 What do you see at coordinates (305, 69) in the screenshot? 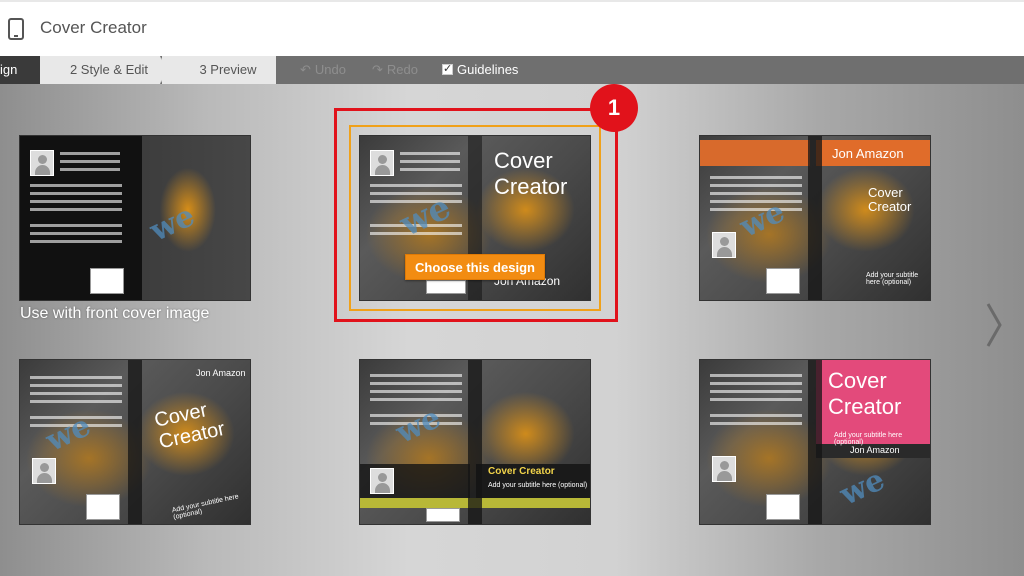
I see `undo-icon: ↶` at bounding box center [305, 69].